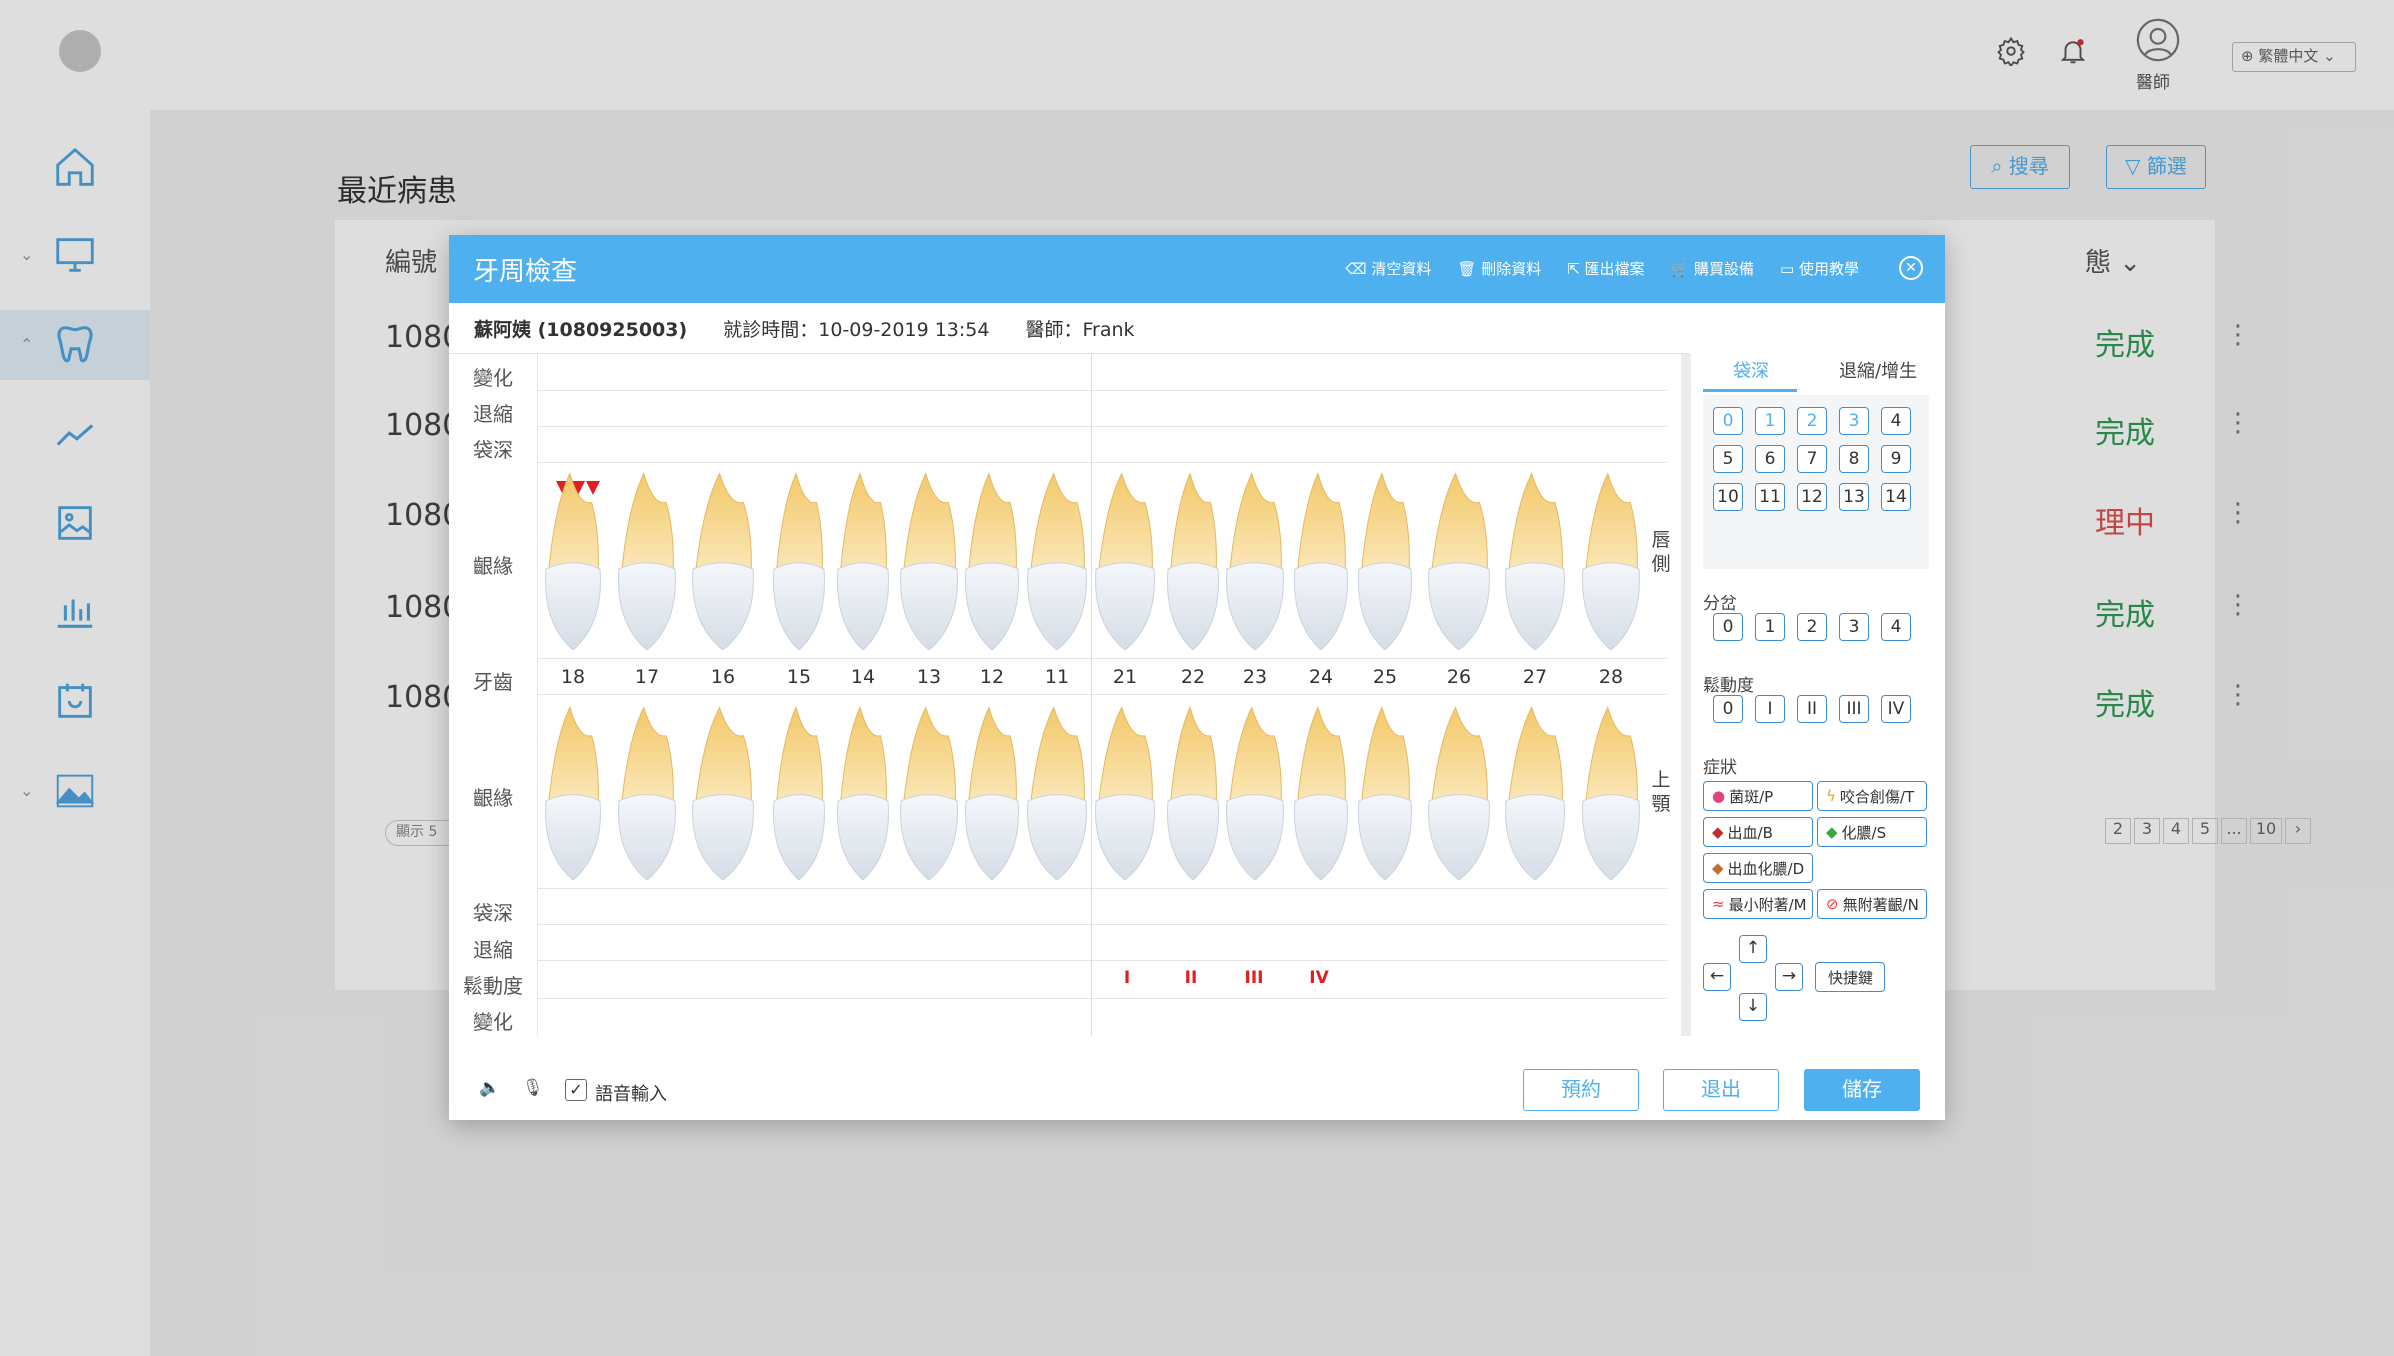 This screenshot has width=2394, height=1356. Describe the element at coordinates (1812, 627) in the screenshot. I see `furcation-value-2: 2` at that location.